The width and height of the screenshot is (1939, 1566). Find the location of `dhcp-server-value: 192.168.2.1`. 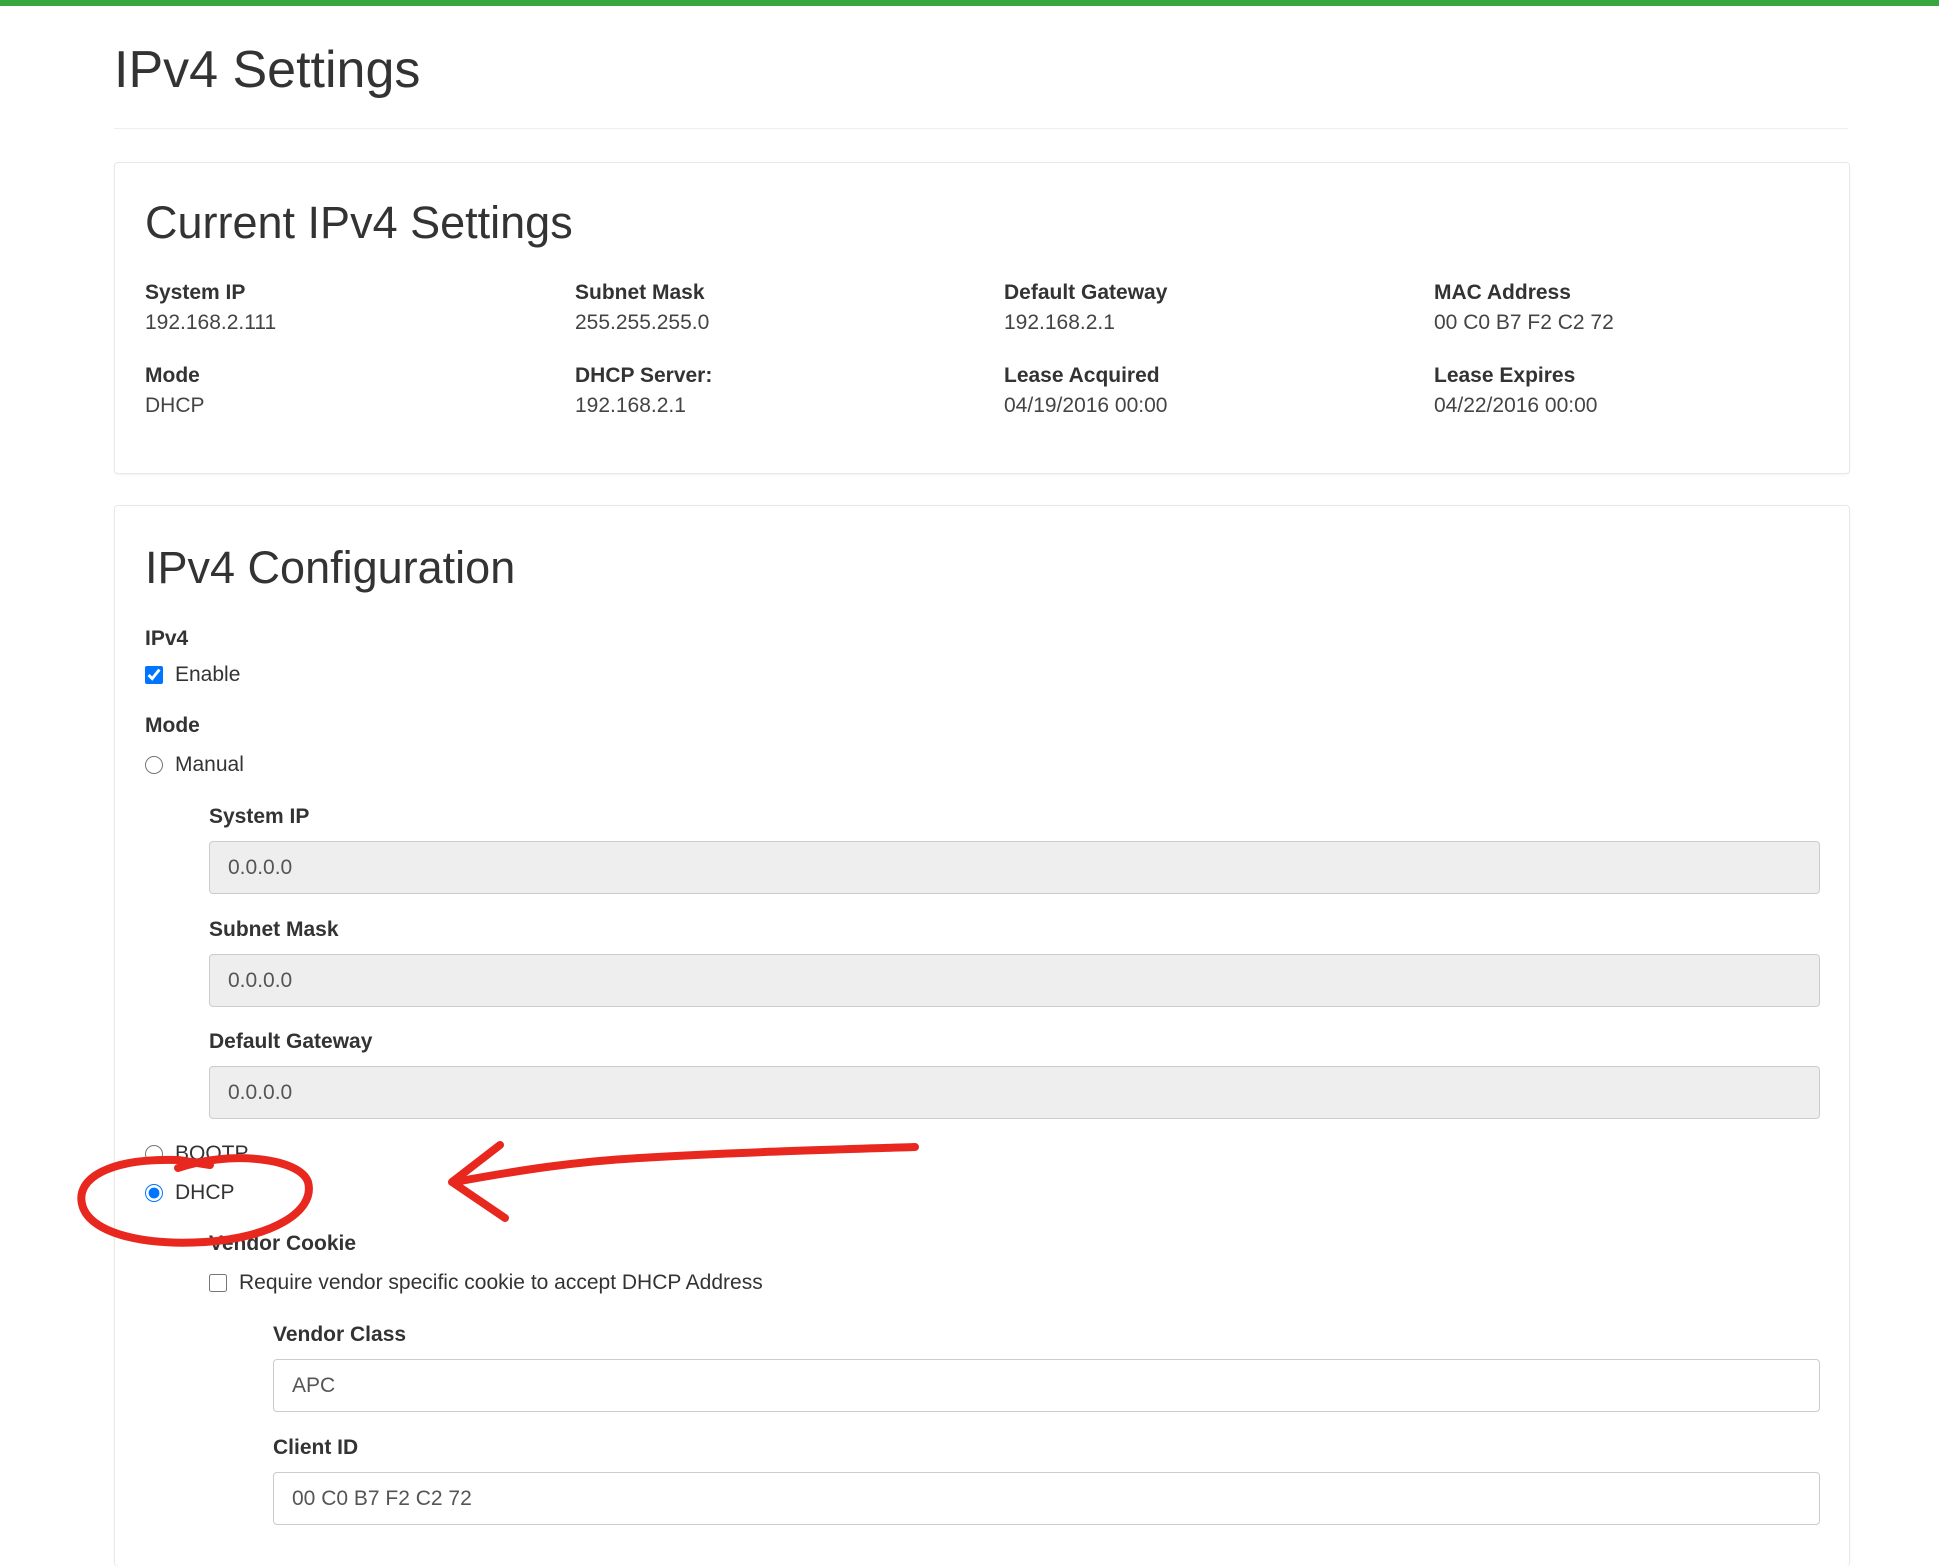

dhcp-server-value: 192.168.2.1 is located at coordinates (630, 405).